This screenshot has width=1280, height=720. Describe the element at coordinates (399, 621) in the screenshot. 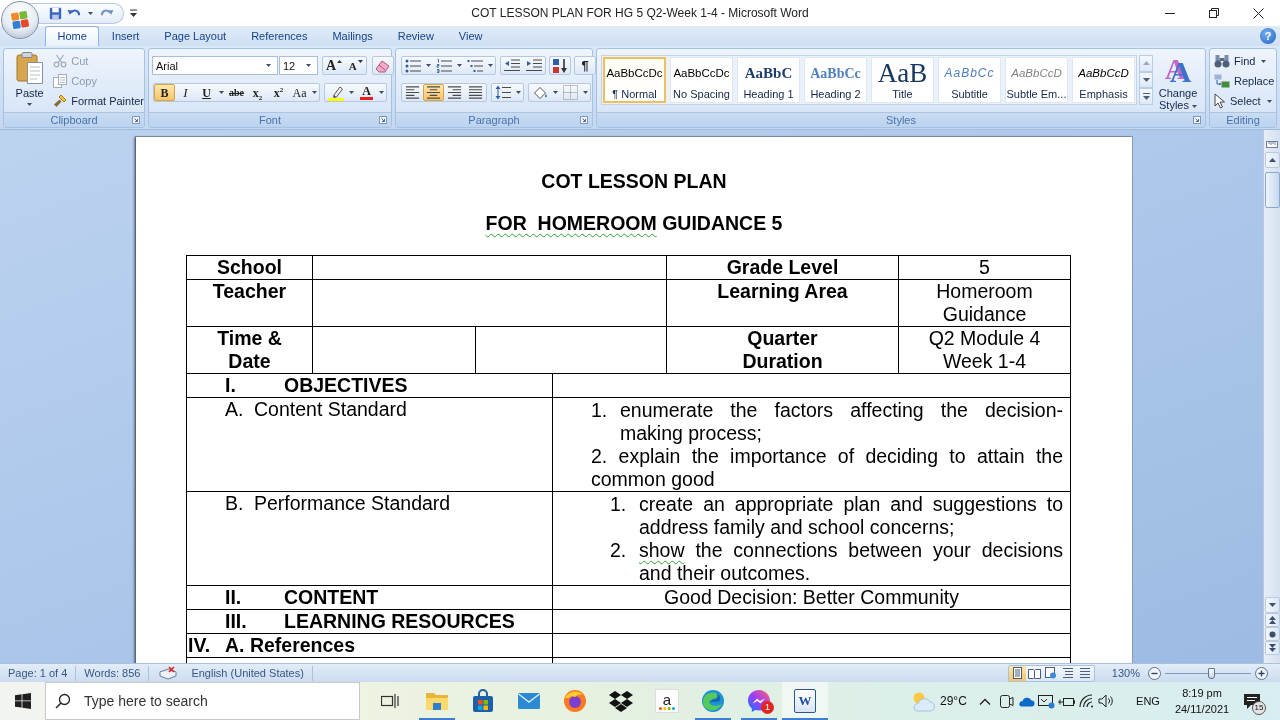

I see `section-title: LEARNING RESOURCES` at that location.